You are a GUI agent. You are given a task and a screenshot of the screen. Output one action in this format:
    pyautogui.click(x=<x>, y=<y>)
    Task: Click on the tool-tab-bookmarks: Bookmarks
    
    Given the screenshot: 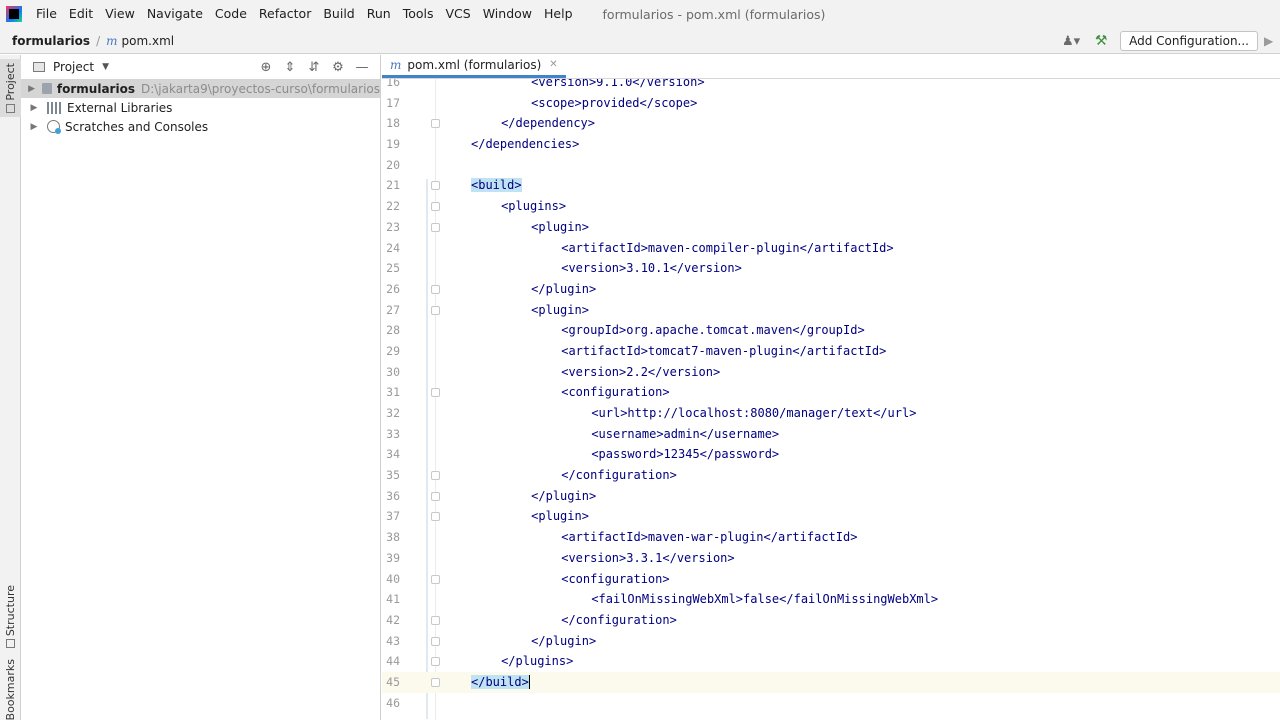 What is the action you would take?
    pyautogui.click(x=10, y=689)
    